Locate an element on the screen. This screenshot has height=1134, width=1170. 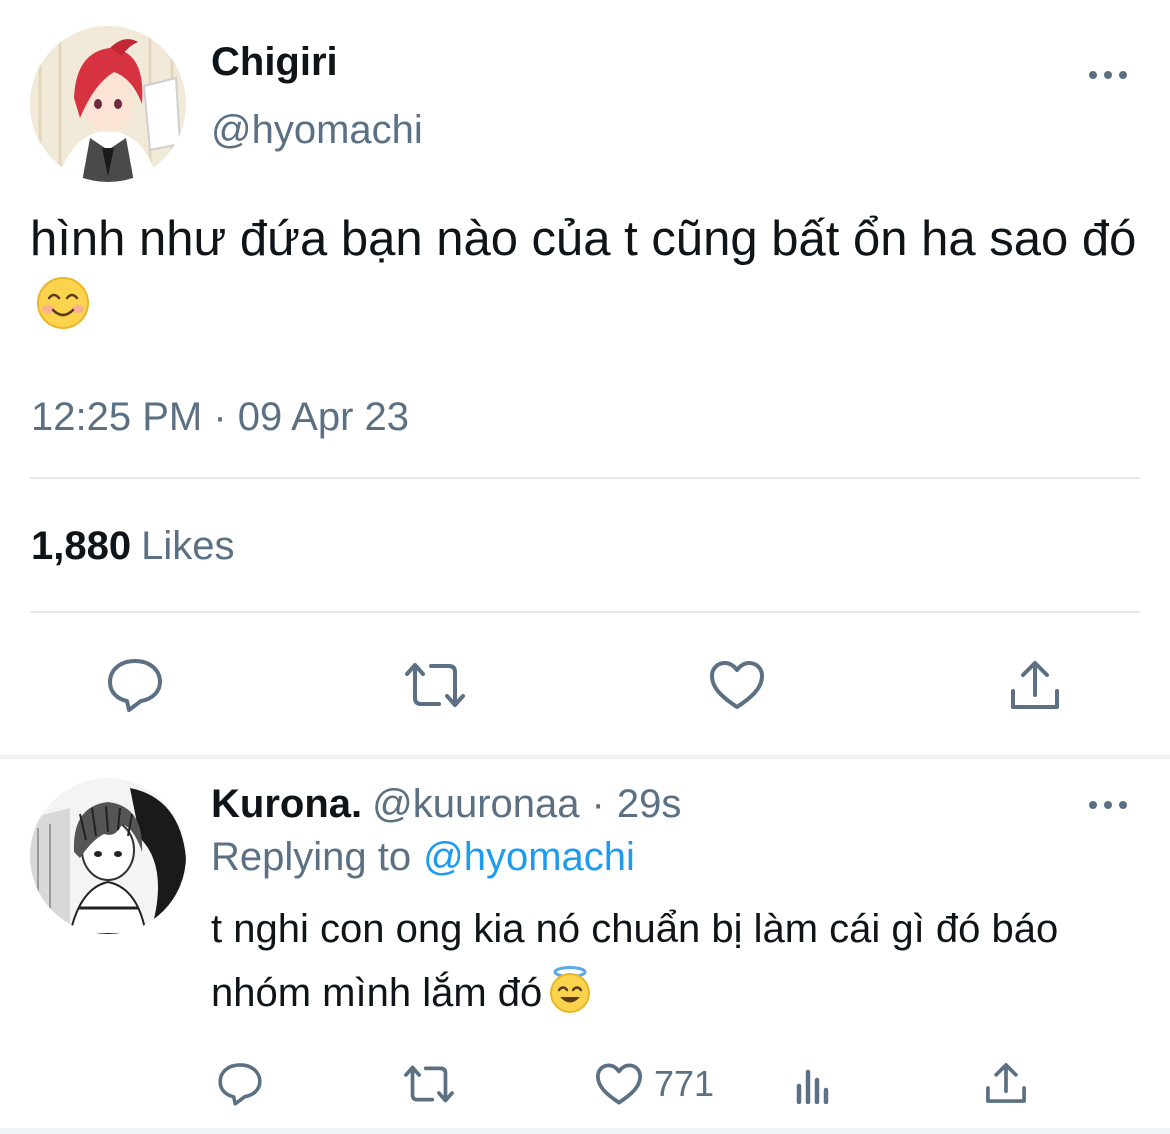
reply-time: 29s is located at coordinates (649, 804).